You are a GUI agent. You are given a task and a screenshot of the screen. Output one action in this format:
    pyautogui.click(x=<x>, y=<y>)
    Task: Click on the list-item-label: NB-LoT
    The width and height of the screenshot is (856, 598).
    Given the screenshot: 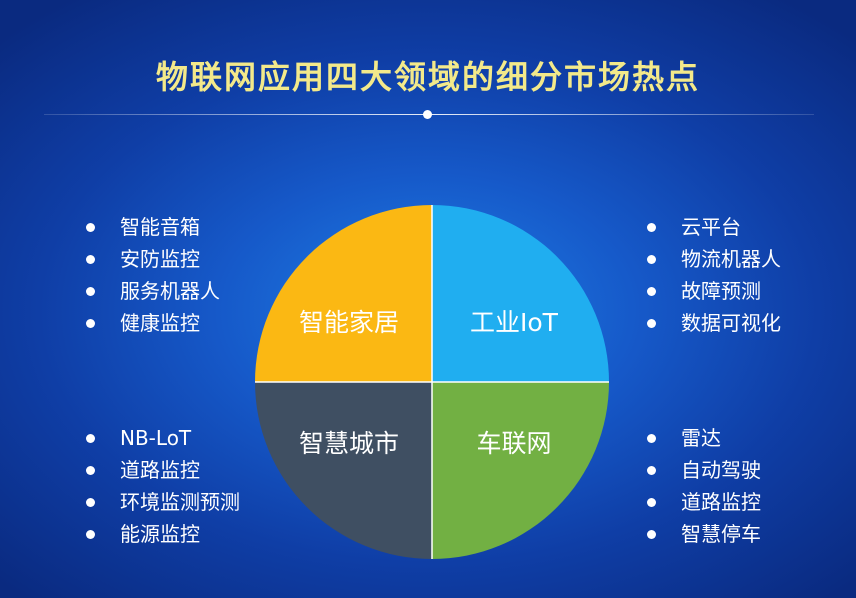 What is the action you would take?
    pyautogui.click(x=156, y=438)
    